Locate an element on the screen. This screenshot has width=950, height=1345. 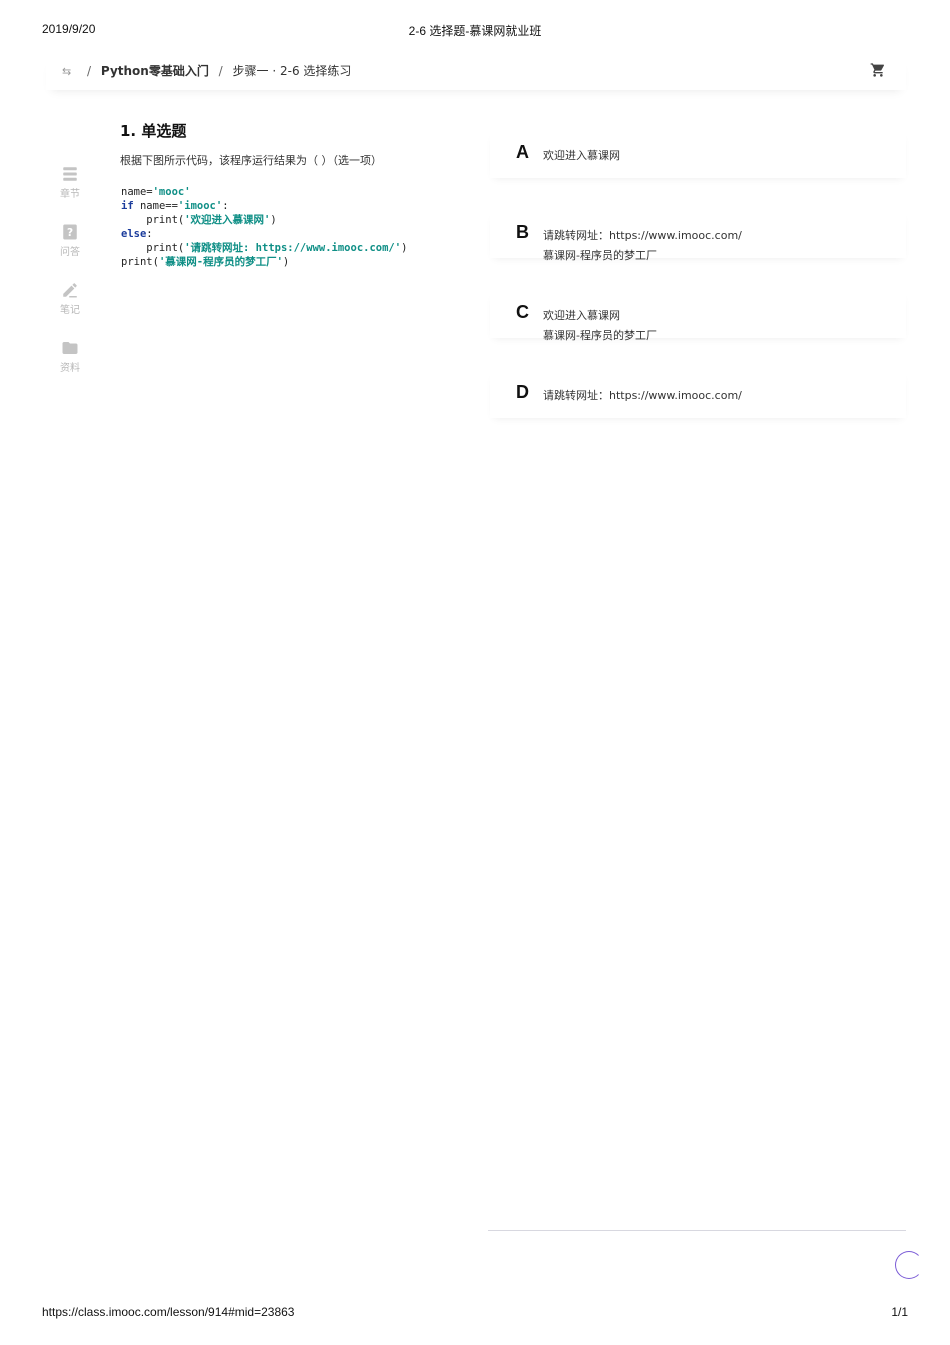
question-icon: ? is located at coordinates (70, 232).